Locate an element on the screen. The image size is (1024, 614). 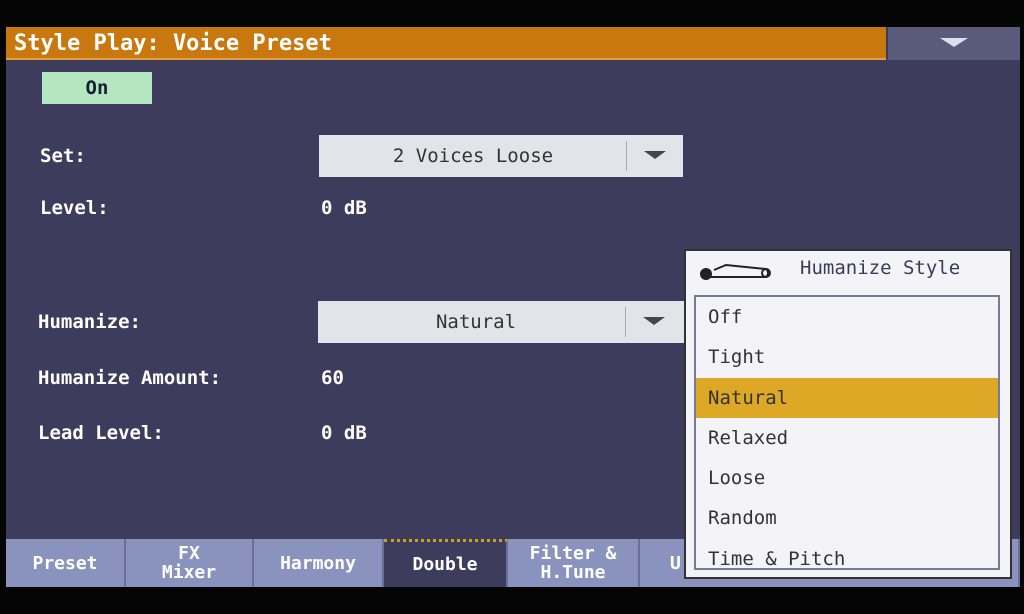
humanize-label: Humanize: is located at coordinates (89, 322).